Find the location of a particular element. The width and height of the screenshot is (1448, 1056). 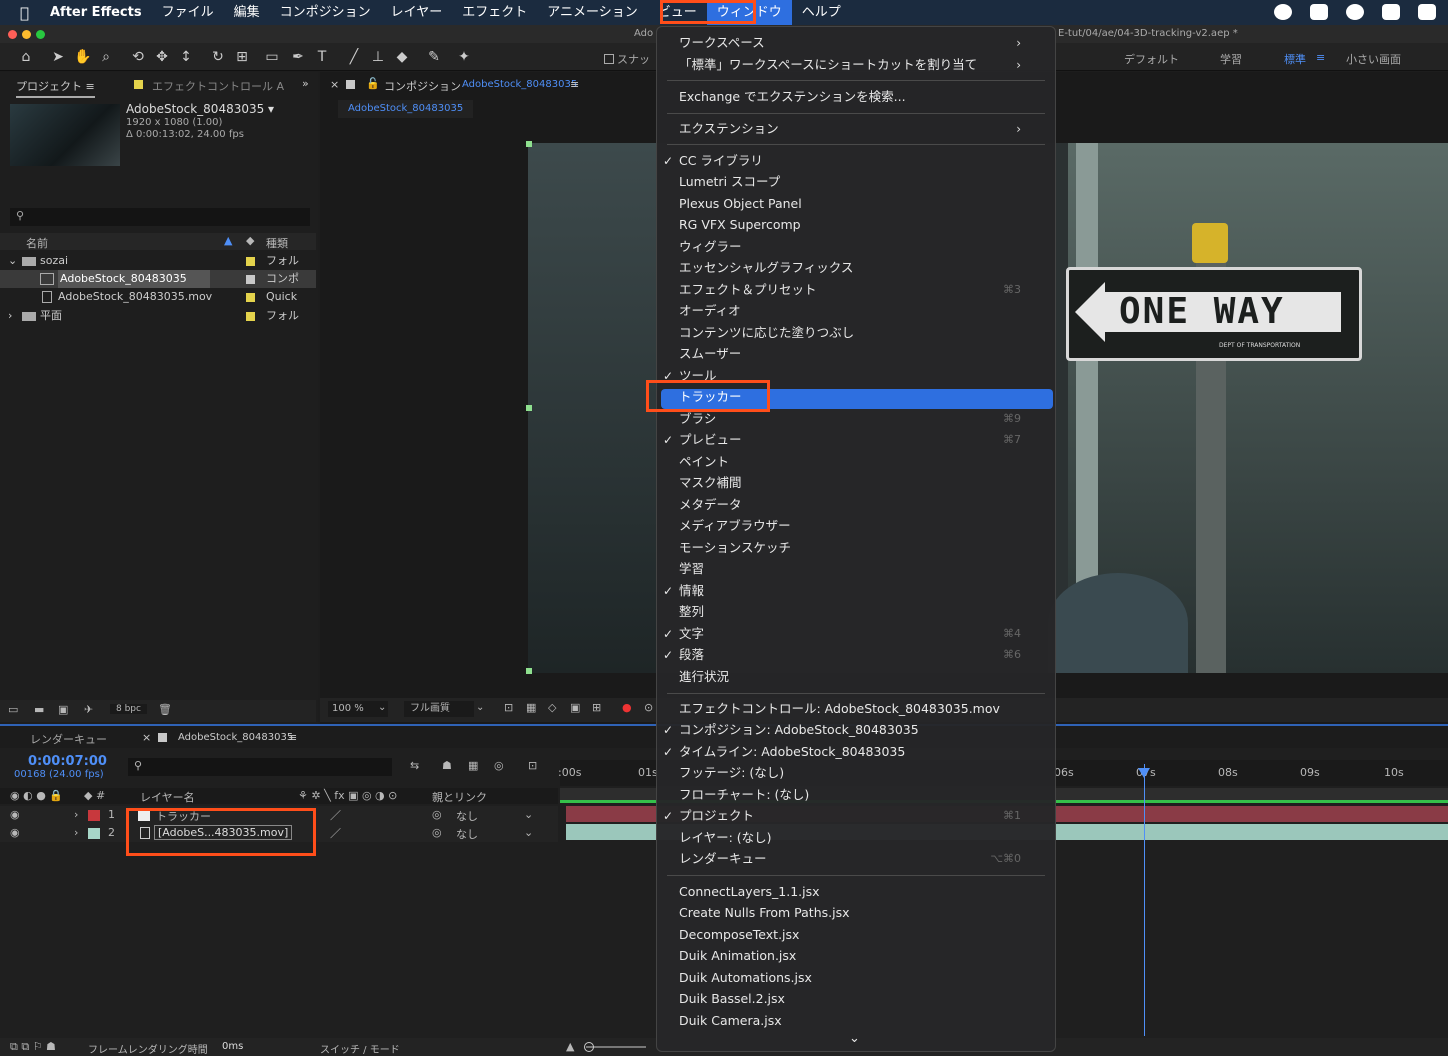

menu-item: エフェクトコントロール: AdobeStock_80483035.mov is located at coordinates (857, 709).